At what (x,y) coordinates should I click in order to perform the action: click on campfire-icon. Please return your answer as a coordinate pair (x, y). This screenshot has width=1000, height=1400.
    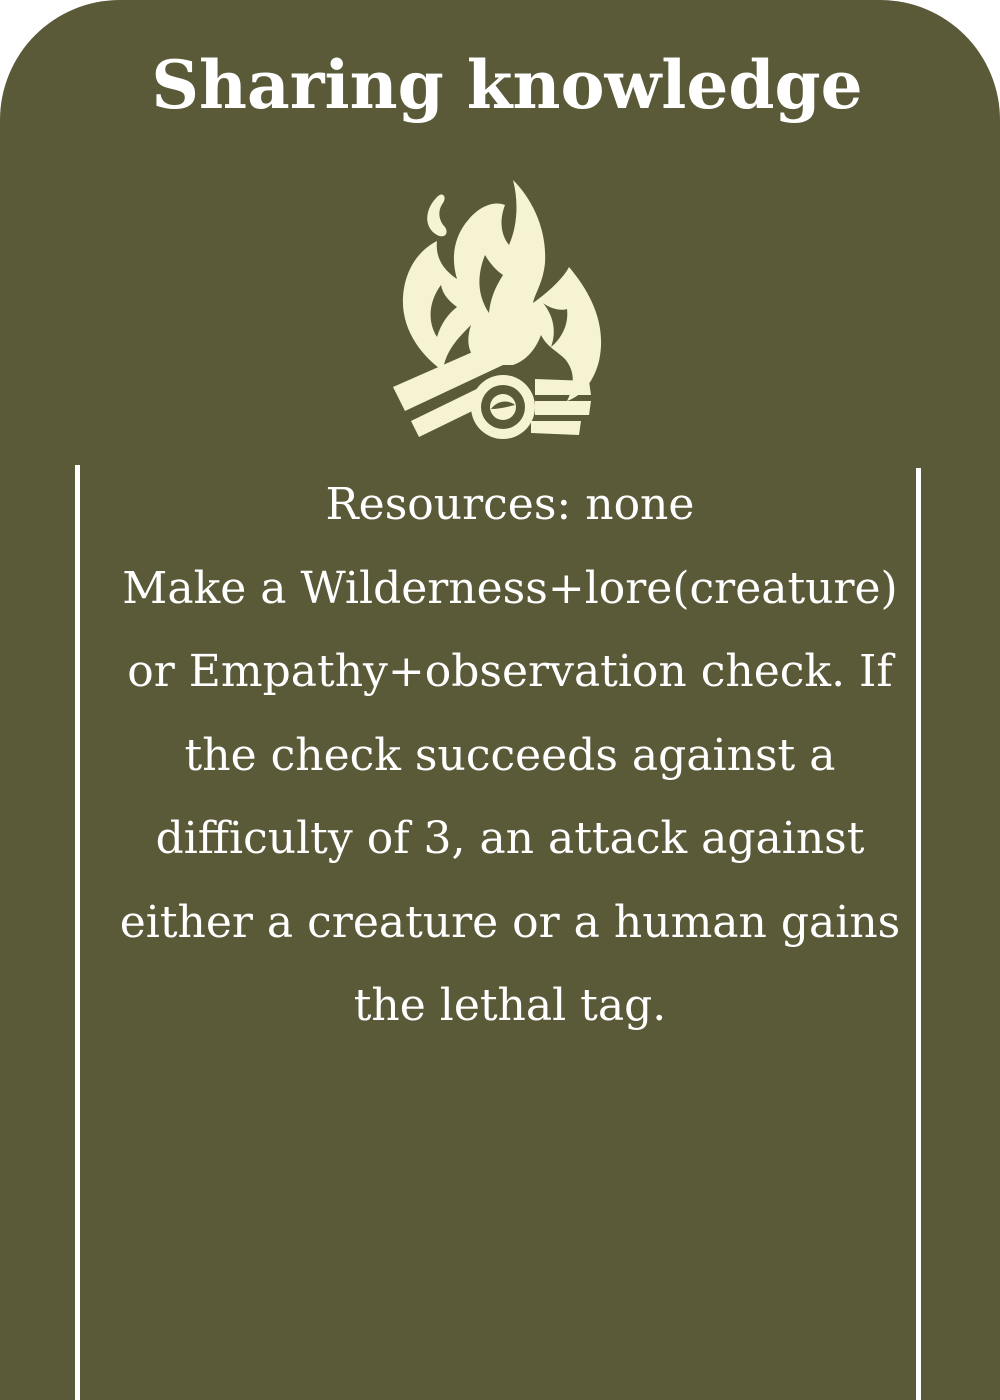
    Looking at the image, I should click on (497, 309).